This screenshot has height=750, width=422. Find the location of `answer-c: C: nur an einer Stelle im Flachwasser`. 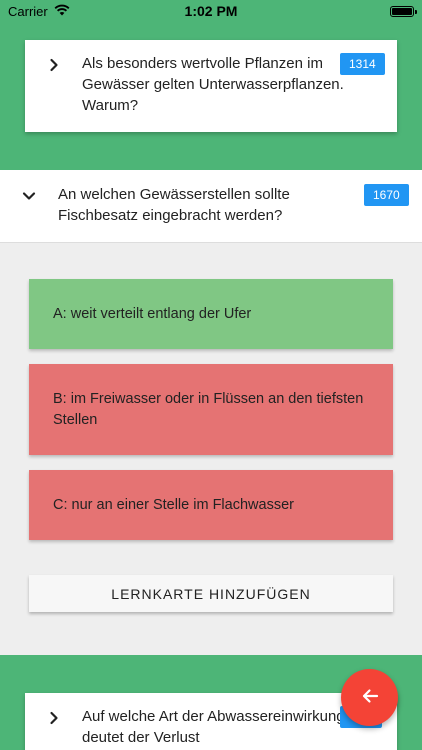

answer-c: C: nur an einer Stelle im Flachwasser is located at coordinates (211, 505).